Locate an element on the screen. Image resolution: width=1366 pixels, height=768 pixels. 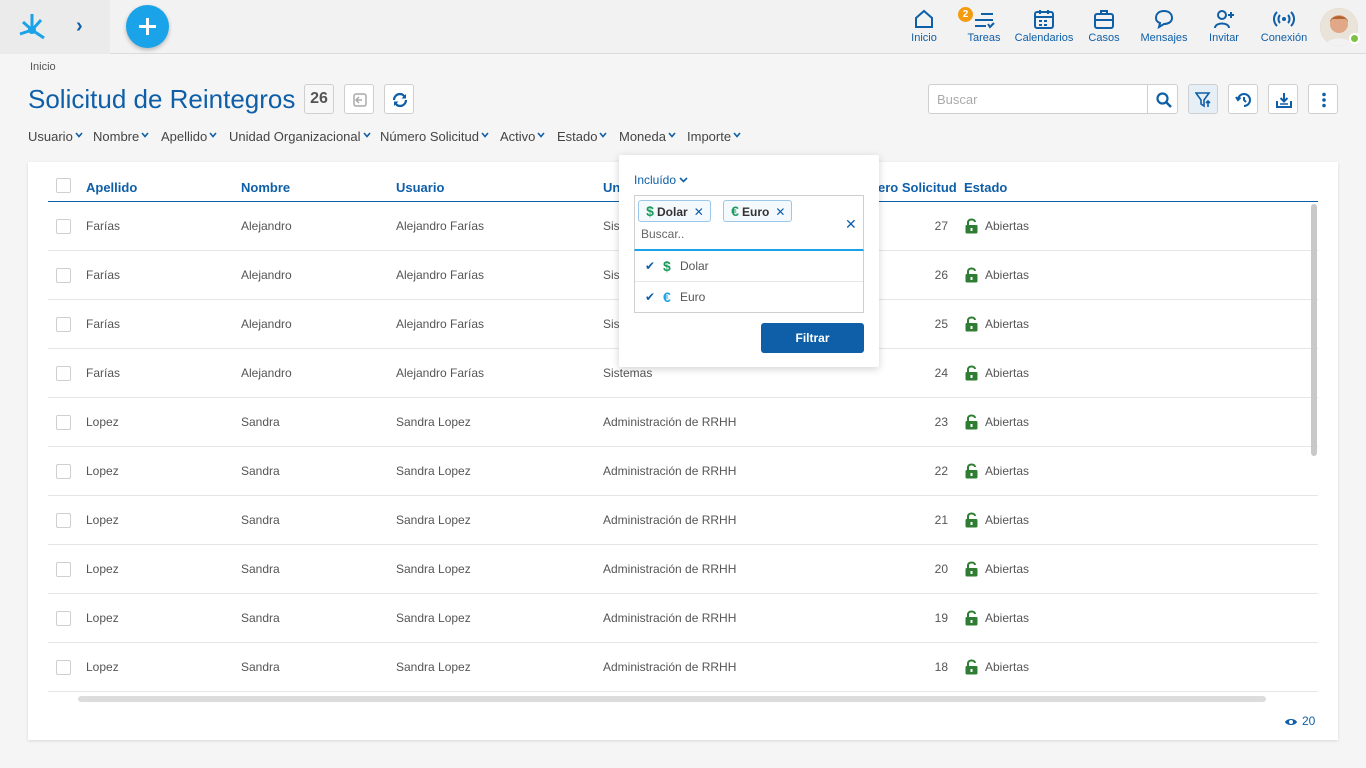
filter-apellido-label: Apellido is located at coordinates (184, 136).